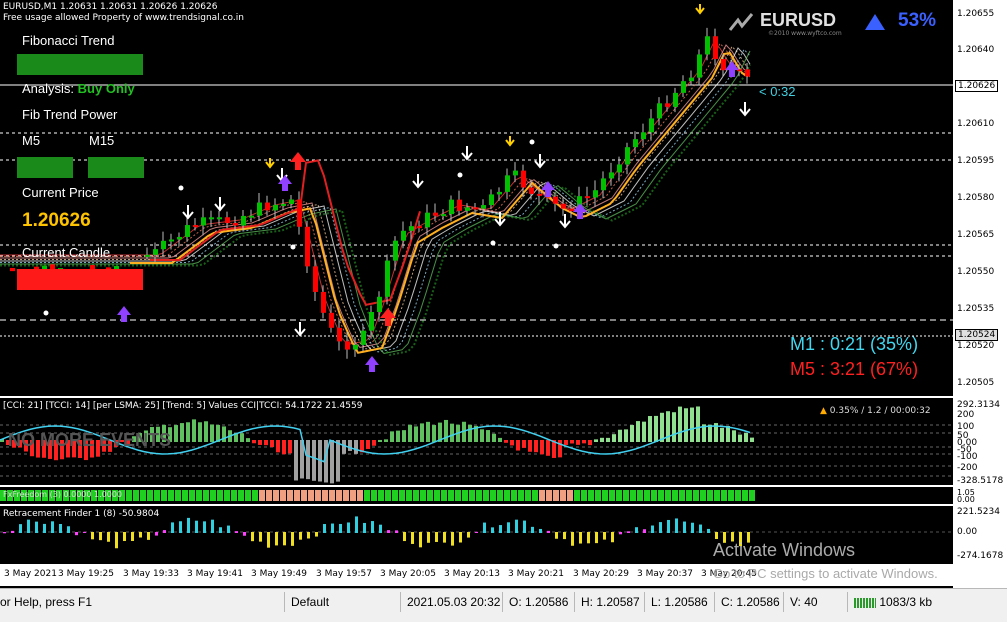 Image resolution: width=1007 pixels, height=622 pixels. What do you see at coordinates (976, 272) in the screenshot?
I see `price-tick: 1.20550` at bounding box center [976, 272].